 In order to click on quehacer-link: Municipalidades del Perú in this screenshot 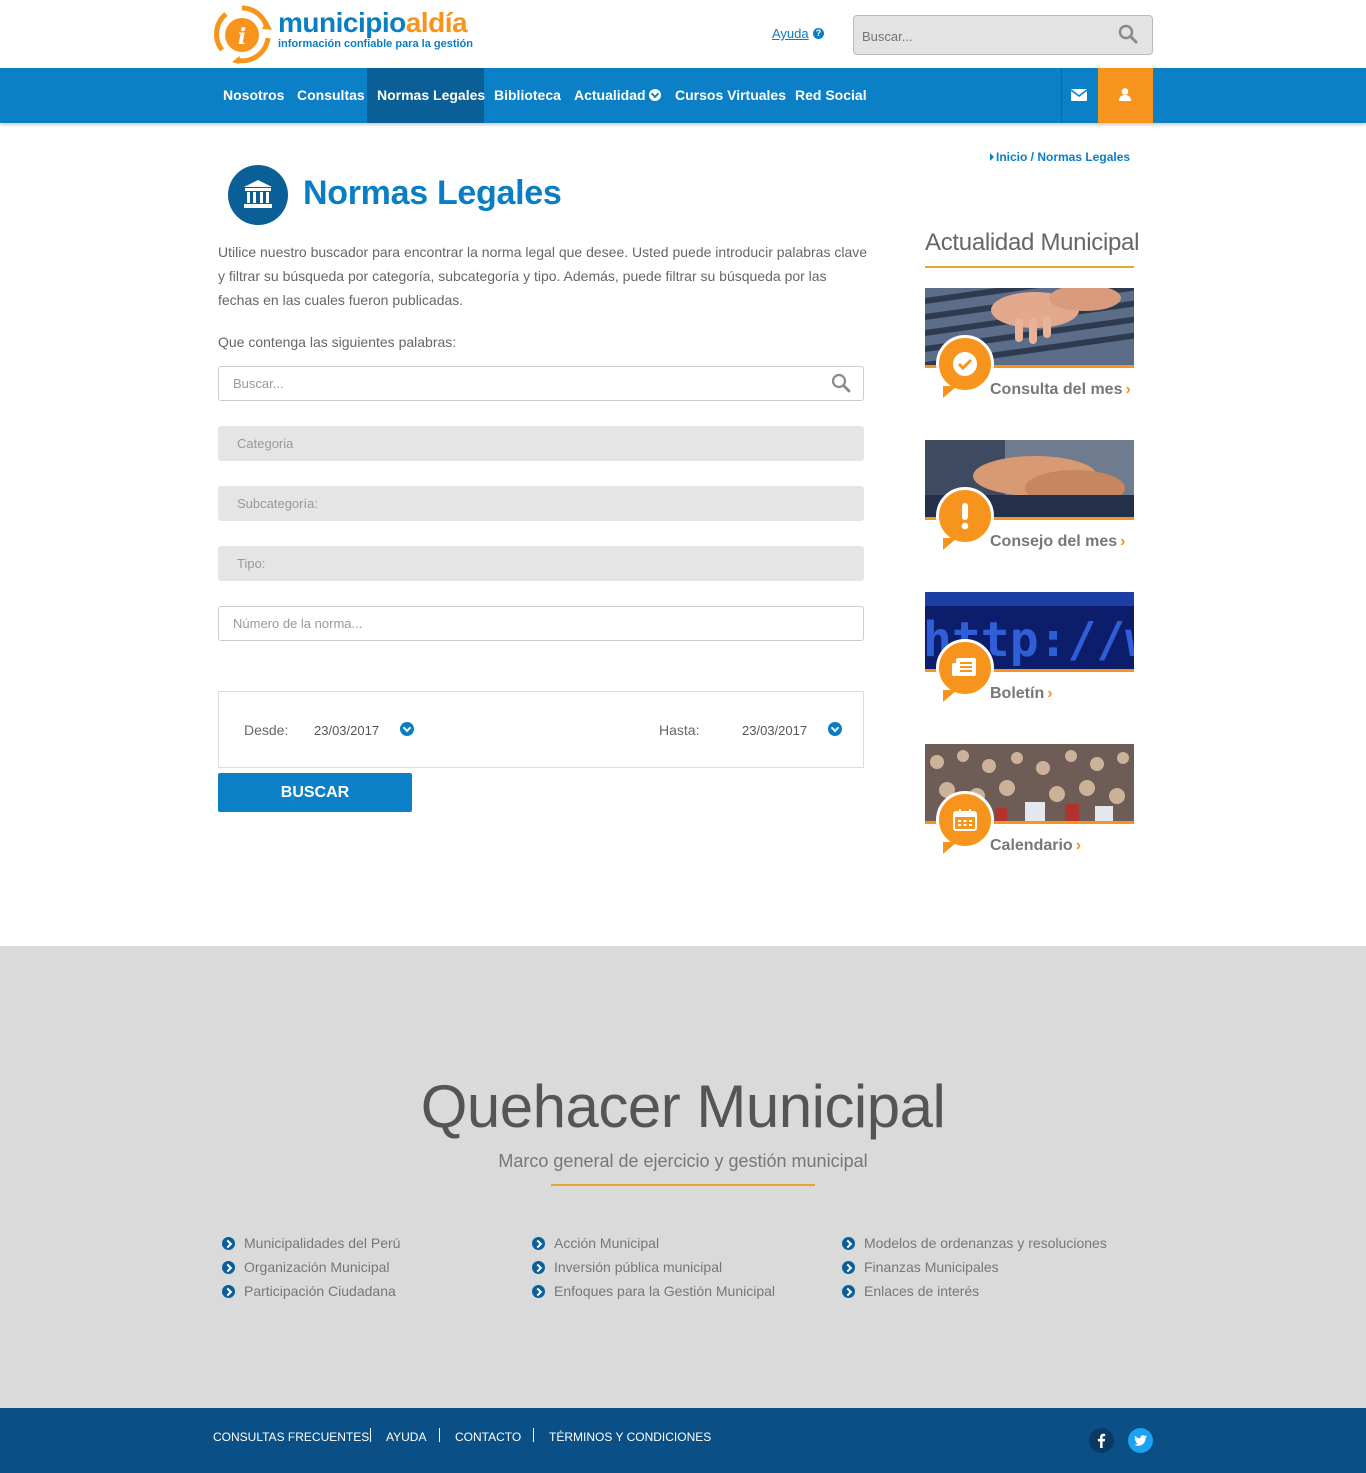, I will do `click(311, 1243)`.